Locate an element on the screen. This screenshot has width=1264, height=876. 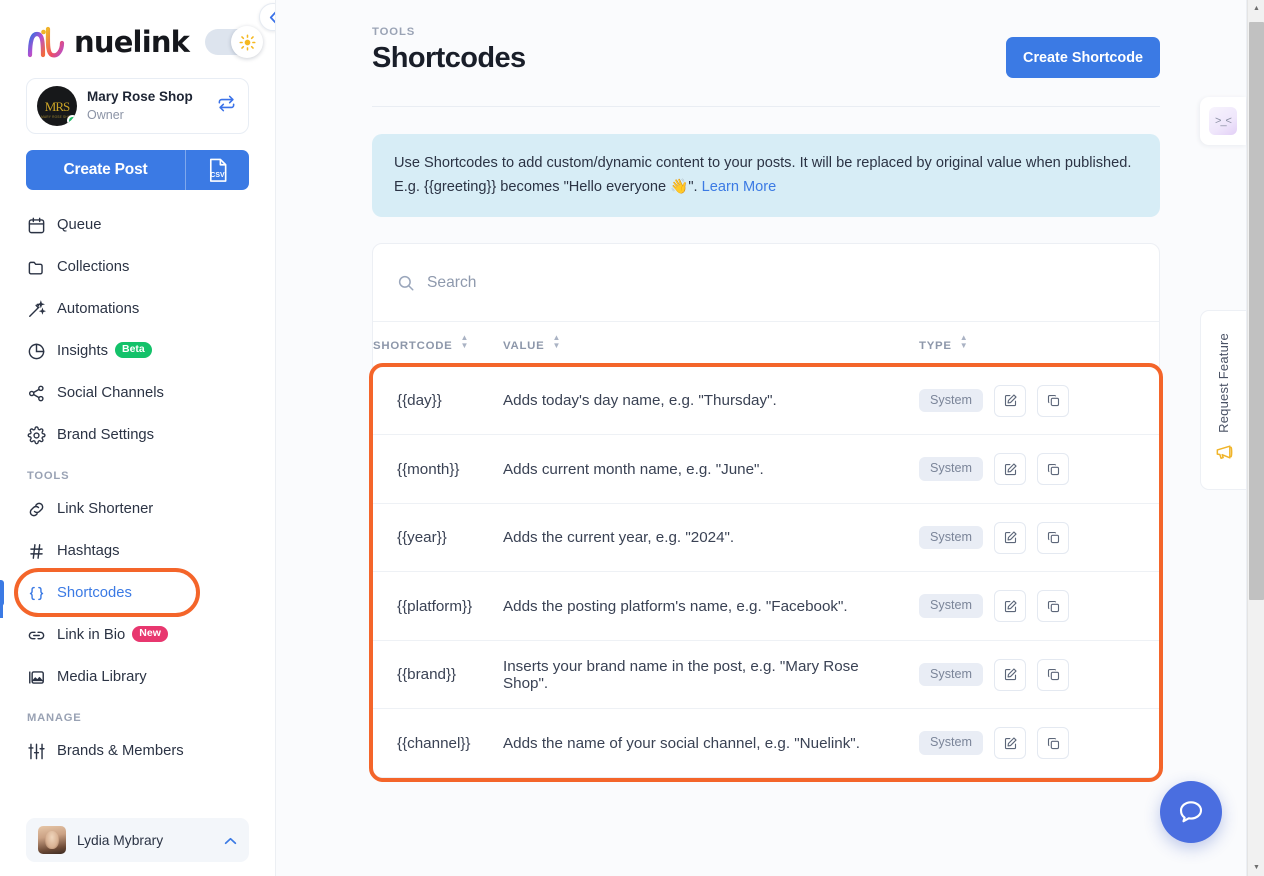
help-chat-button is located at coordinates (1191, 812).